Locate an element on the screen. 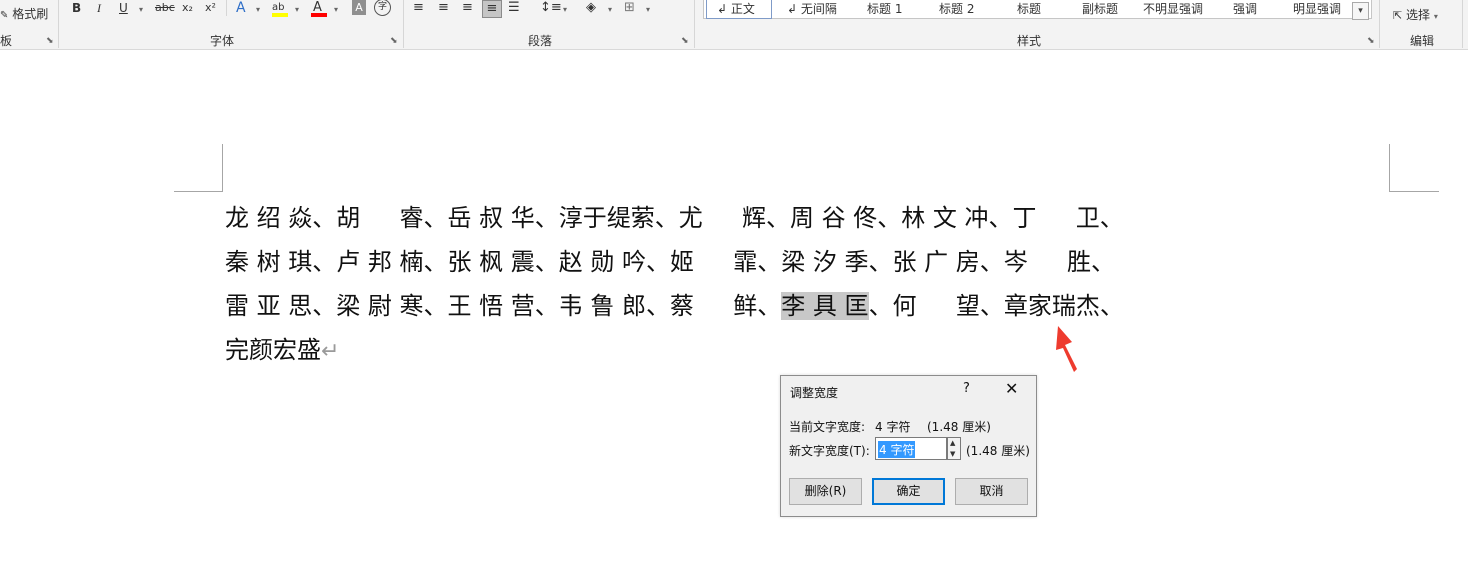  text-line: 完颜宏盛↵ is located at coordinates (810, 350).